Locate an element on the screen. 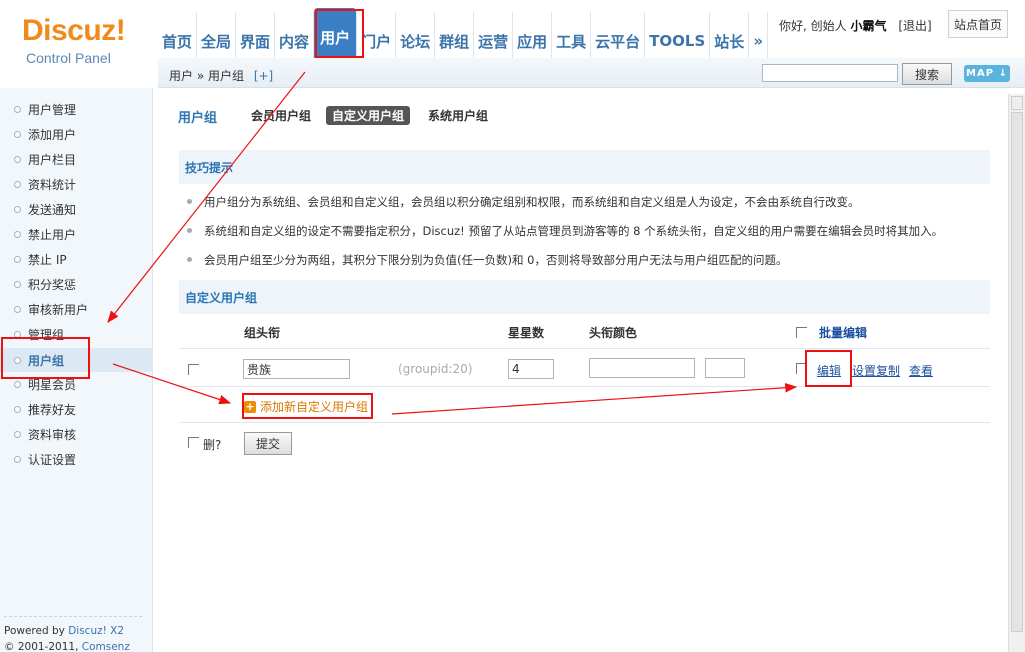 The height and width of the screenshot is (652, 1025). scroll-up-arrow-icon is located at coordinates (1017, 103).